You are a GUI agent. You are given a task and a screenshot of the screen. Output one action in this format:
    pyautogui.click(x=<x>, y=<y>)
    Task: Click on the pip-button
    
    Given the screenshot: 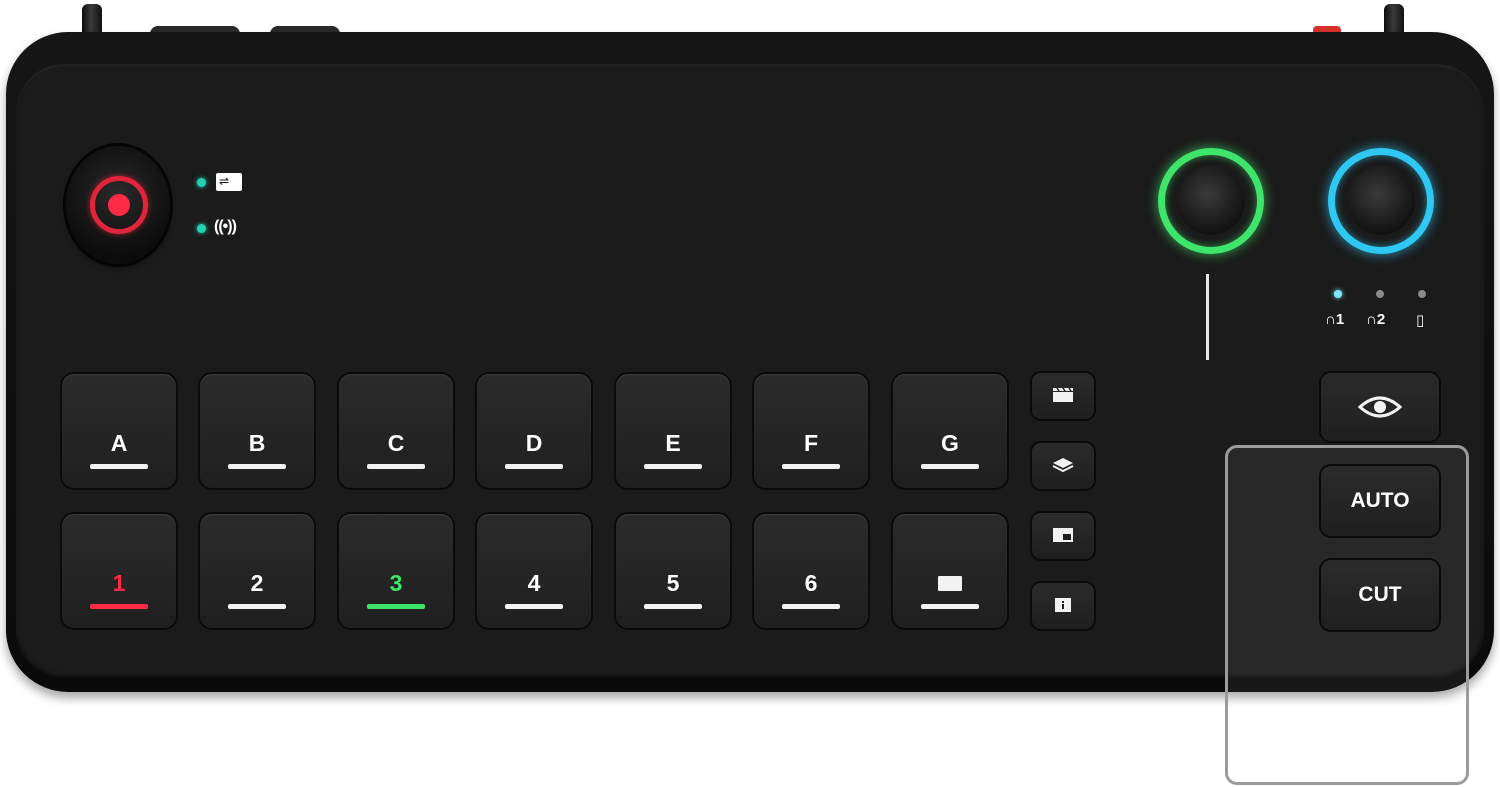 What is the action you would take?
    pyautogui.click(x=1063, y=536)
    